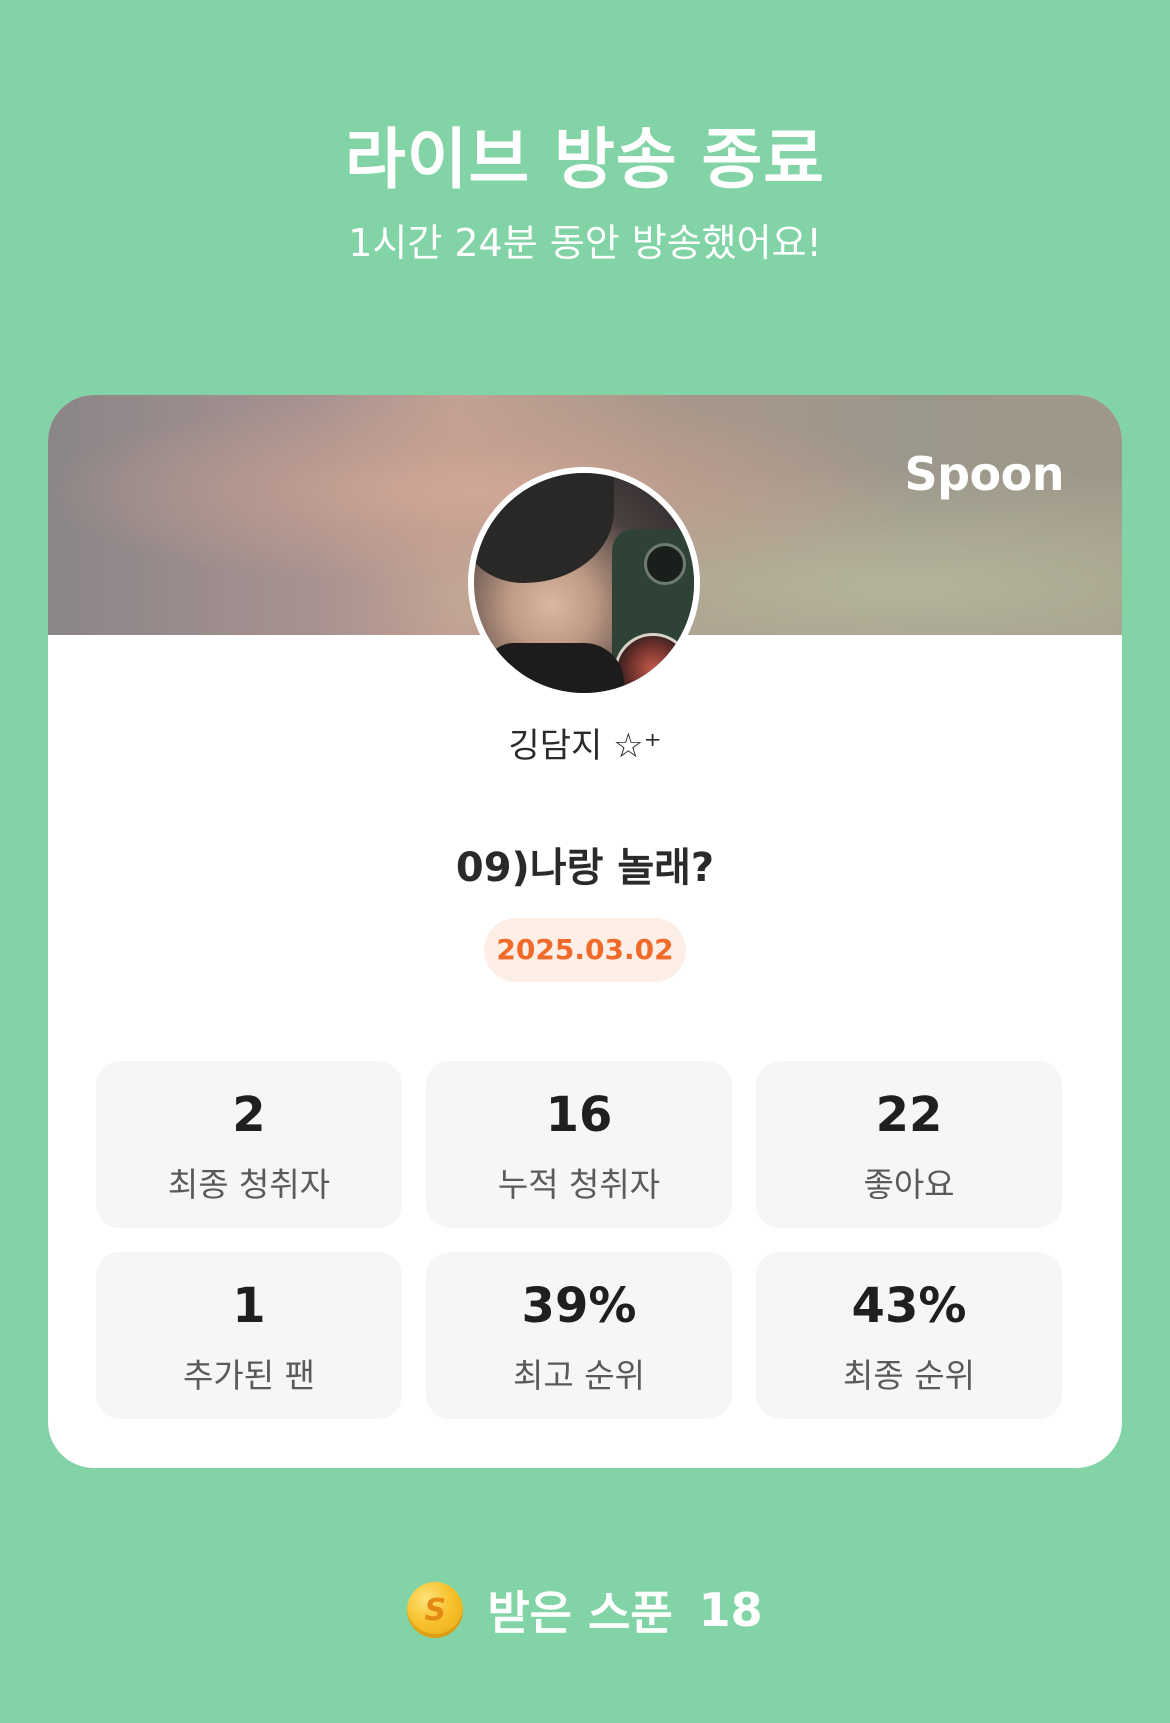 Image resolution: width=1170 pixels, height=1723 pixels. What do you see at coordinates (580, 1613) in the screenshot?
I see `received-spoons-label: 받은 스푼` at bounding box center [580, 1613].